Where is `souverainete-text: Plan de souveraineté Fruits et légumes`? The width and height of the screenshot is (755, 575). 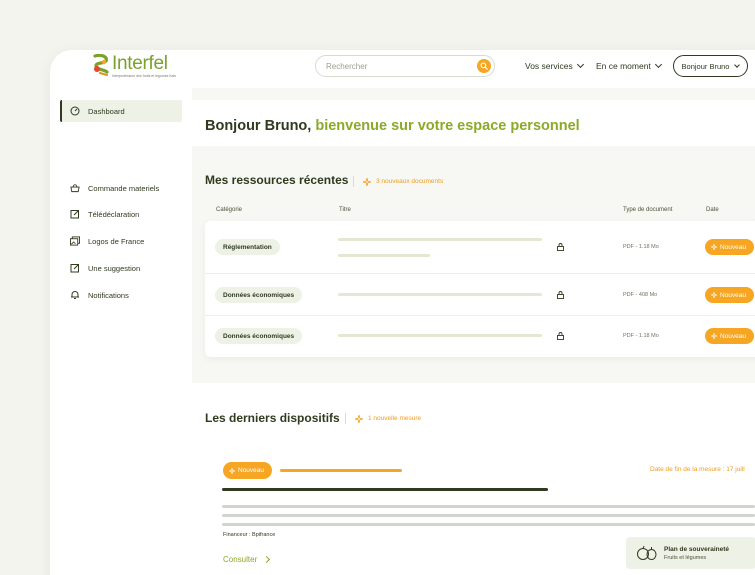 souverainete-text: Plan de souveraineté Fruits et légumes is located at coordinates (696, 553).